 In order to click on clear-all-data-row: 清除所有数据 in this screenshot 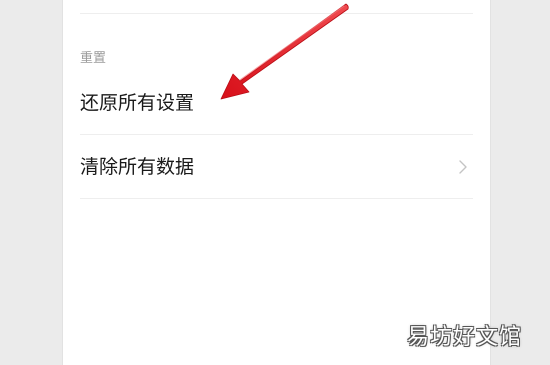, I will do `click(276, 167)`.